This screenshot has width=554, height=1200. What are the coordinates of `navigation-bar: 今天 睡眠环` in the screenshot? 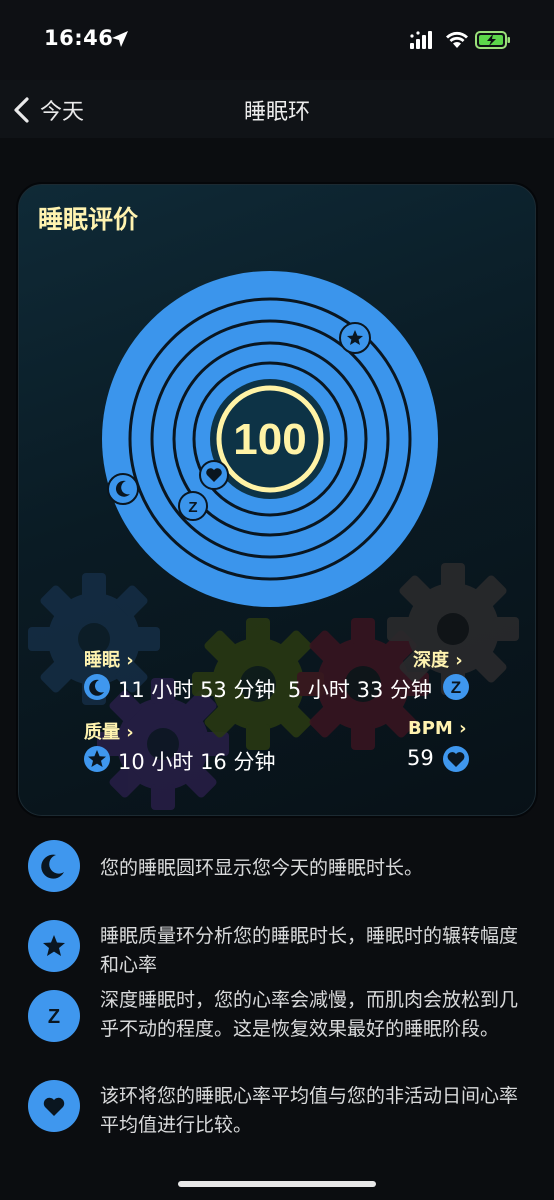 It's located at (277, 109).